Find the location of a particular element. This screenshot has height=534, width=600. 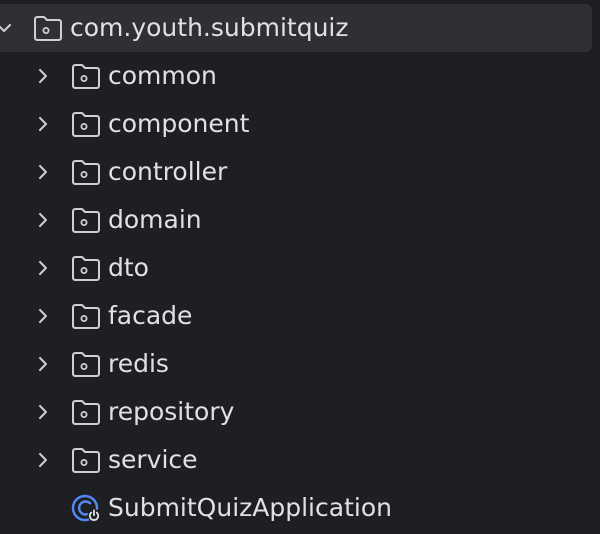

chevron-down-icon is located at coordinates (7, 28).